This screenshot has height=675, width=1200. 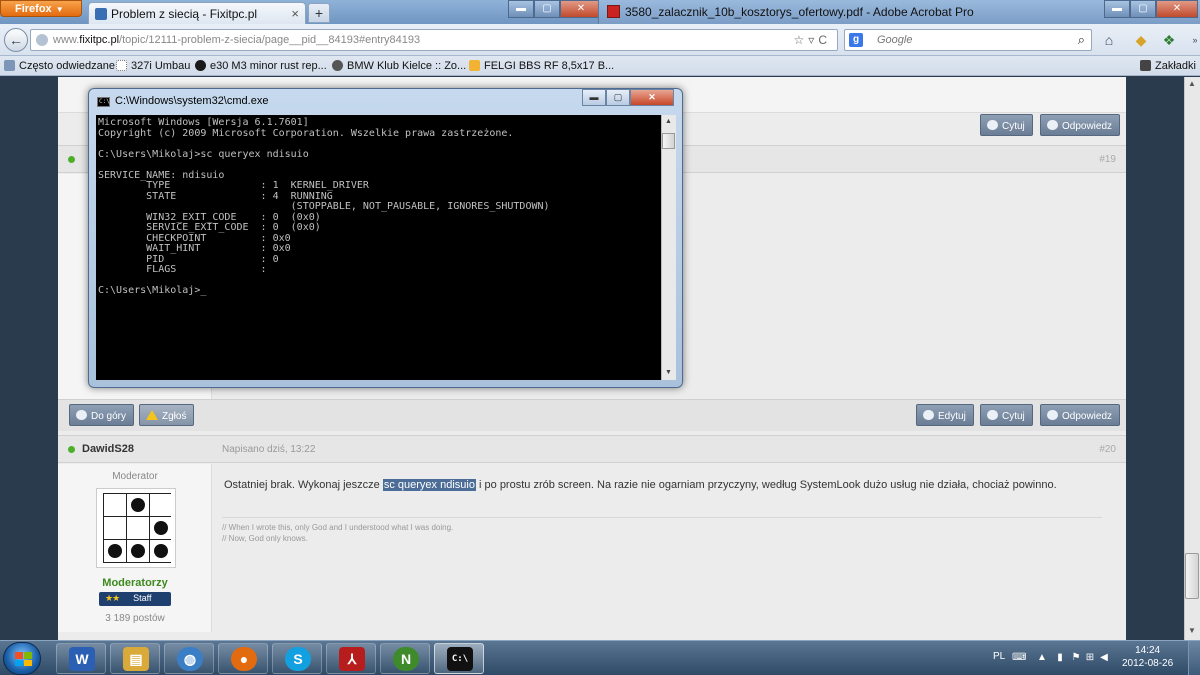 What do you see at coordinates (652, 97) in the screenshot?
I see `cmd-close-button: ✕` at bounding box center [652, 97].